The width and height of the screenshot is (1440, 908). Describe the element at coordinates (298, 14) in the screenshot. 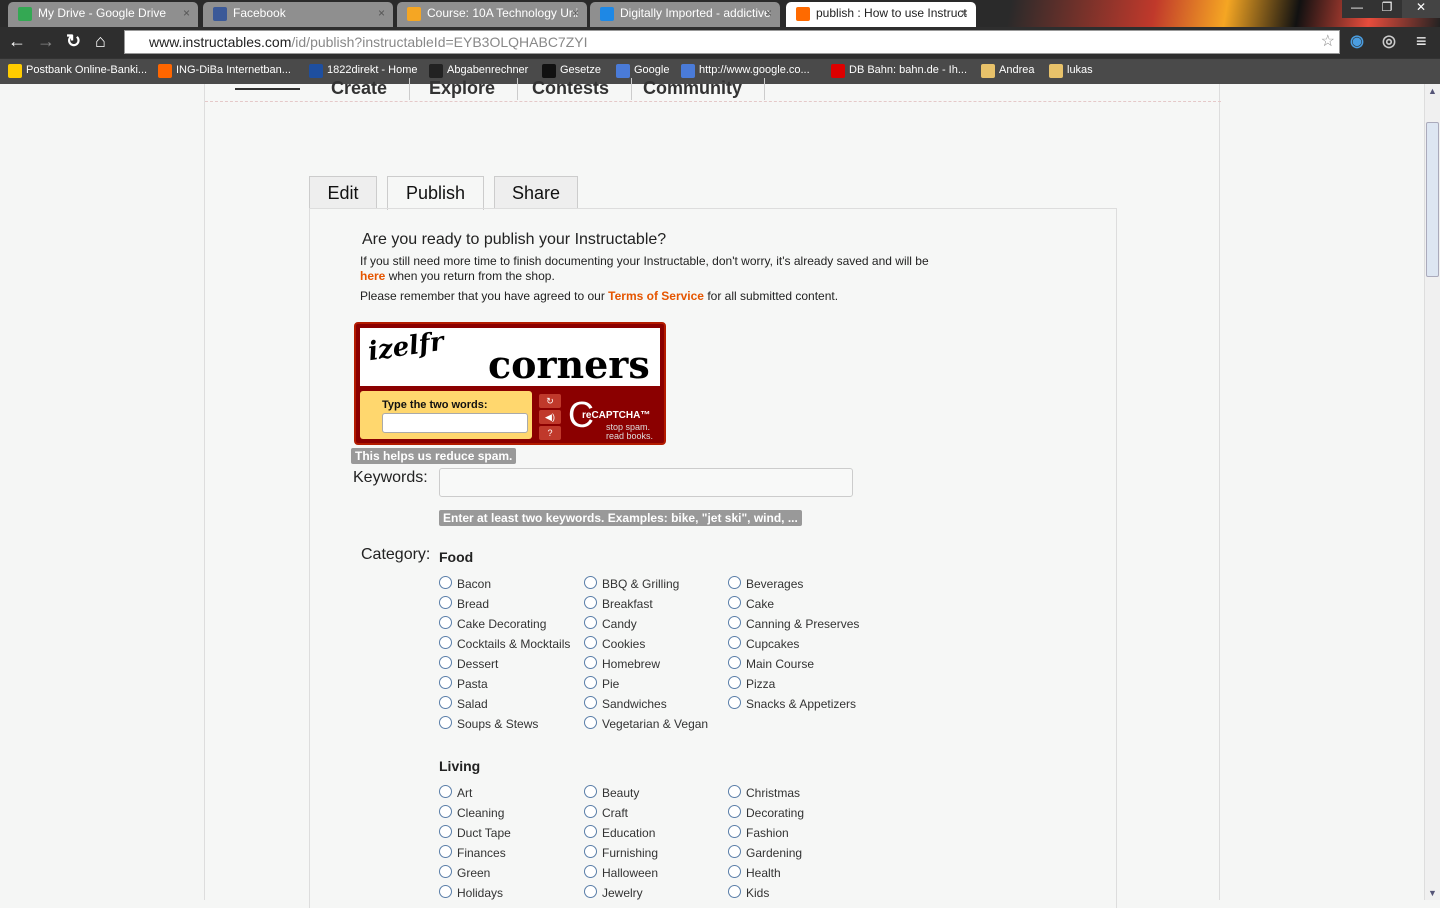

I see `browser-tab: Facebook ×` at that location.